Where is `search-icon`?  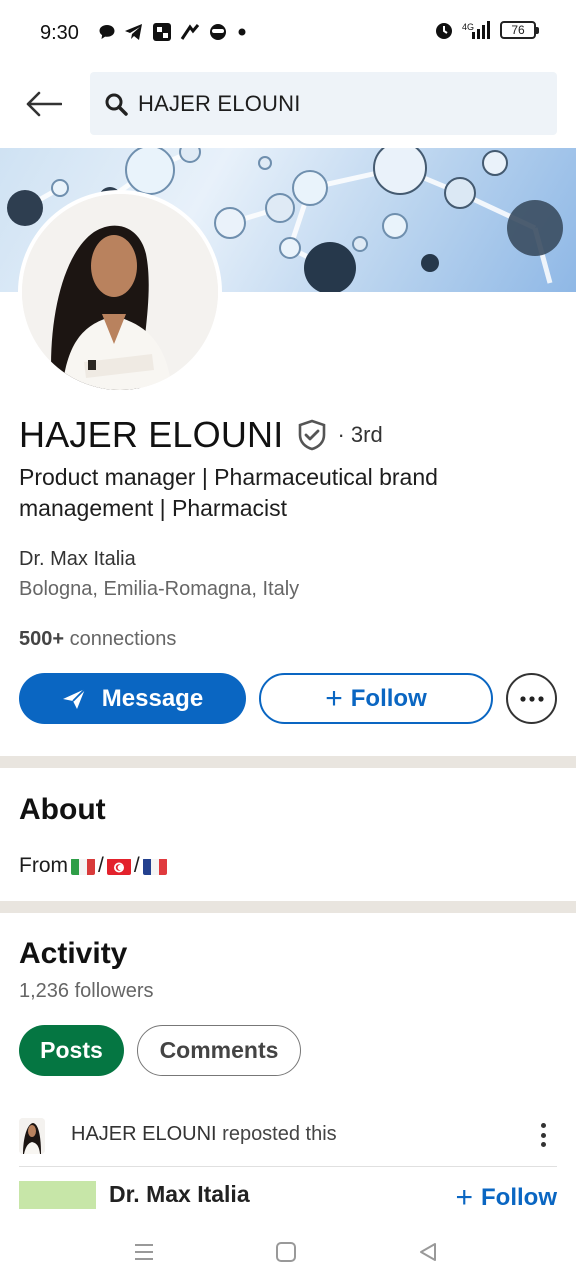
search-icon is located at coordinates (116, 104).